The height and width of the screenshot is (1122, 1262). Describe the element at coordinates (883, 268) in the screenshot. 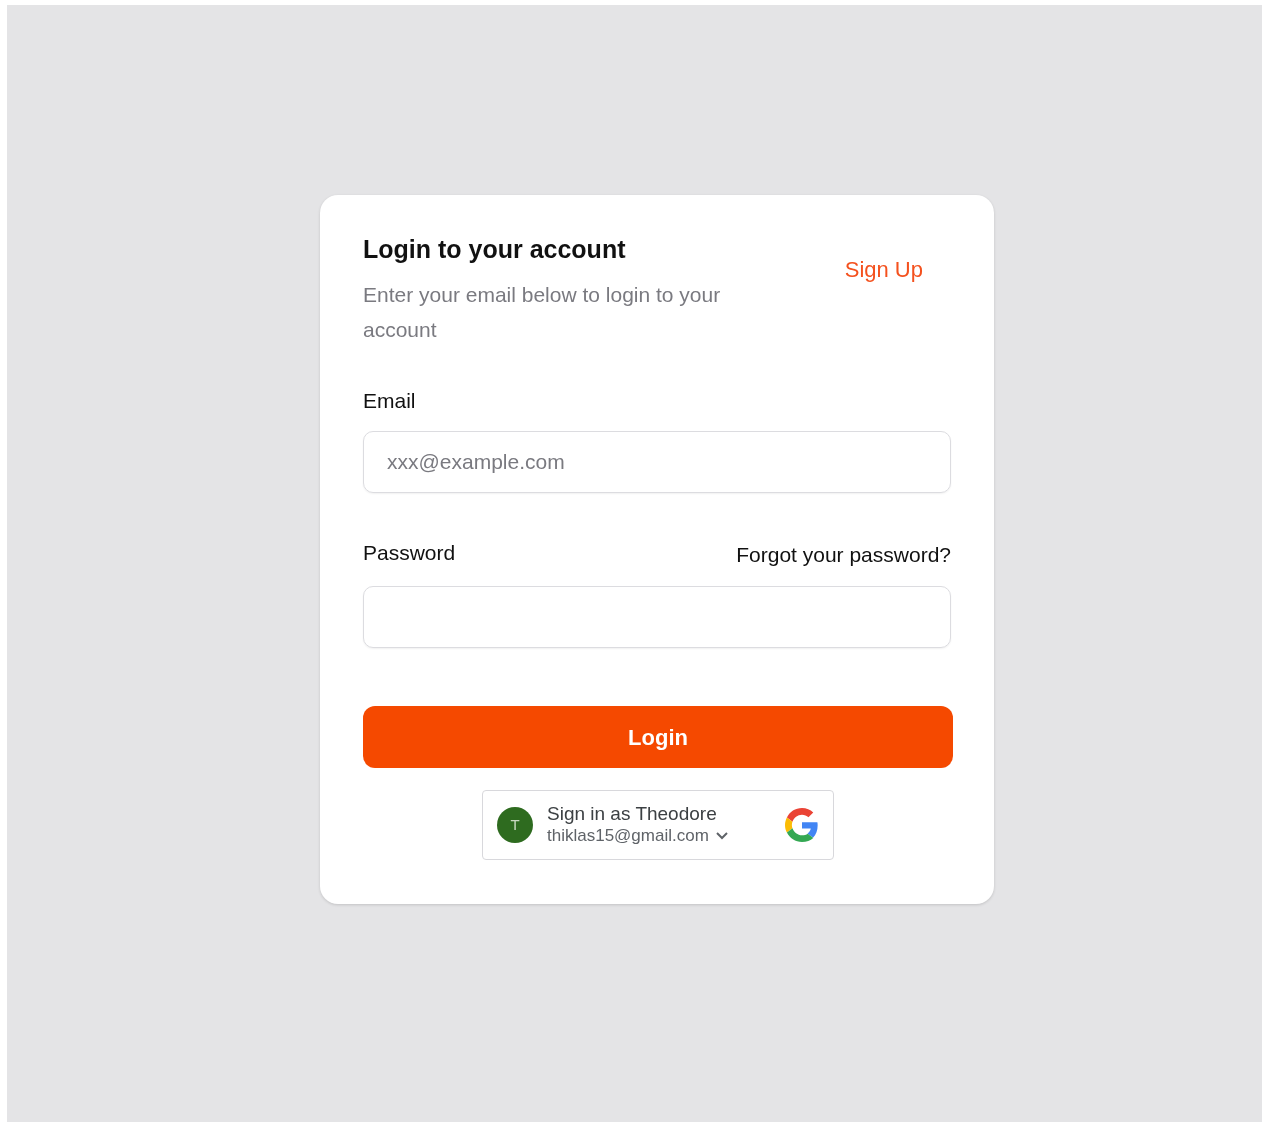

I see `sign-up-link: Sign Up` at that location.